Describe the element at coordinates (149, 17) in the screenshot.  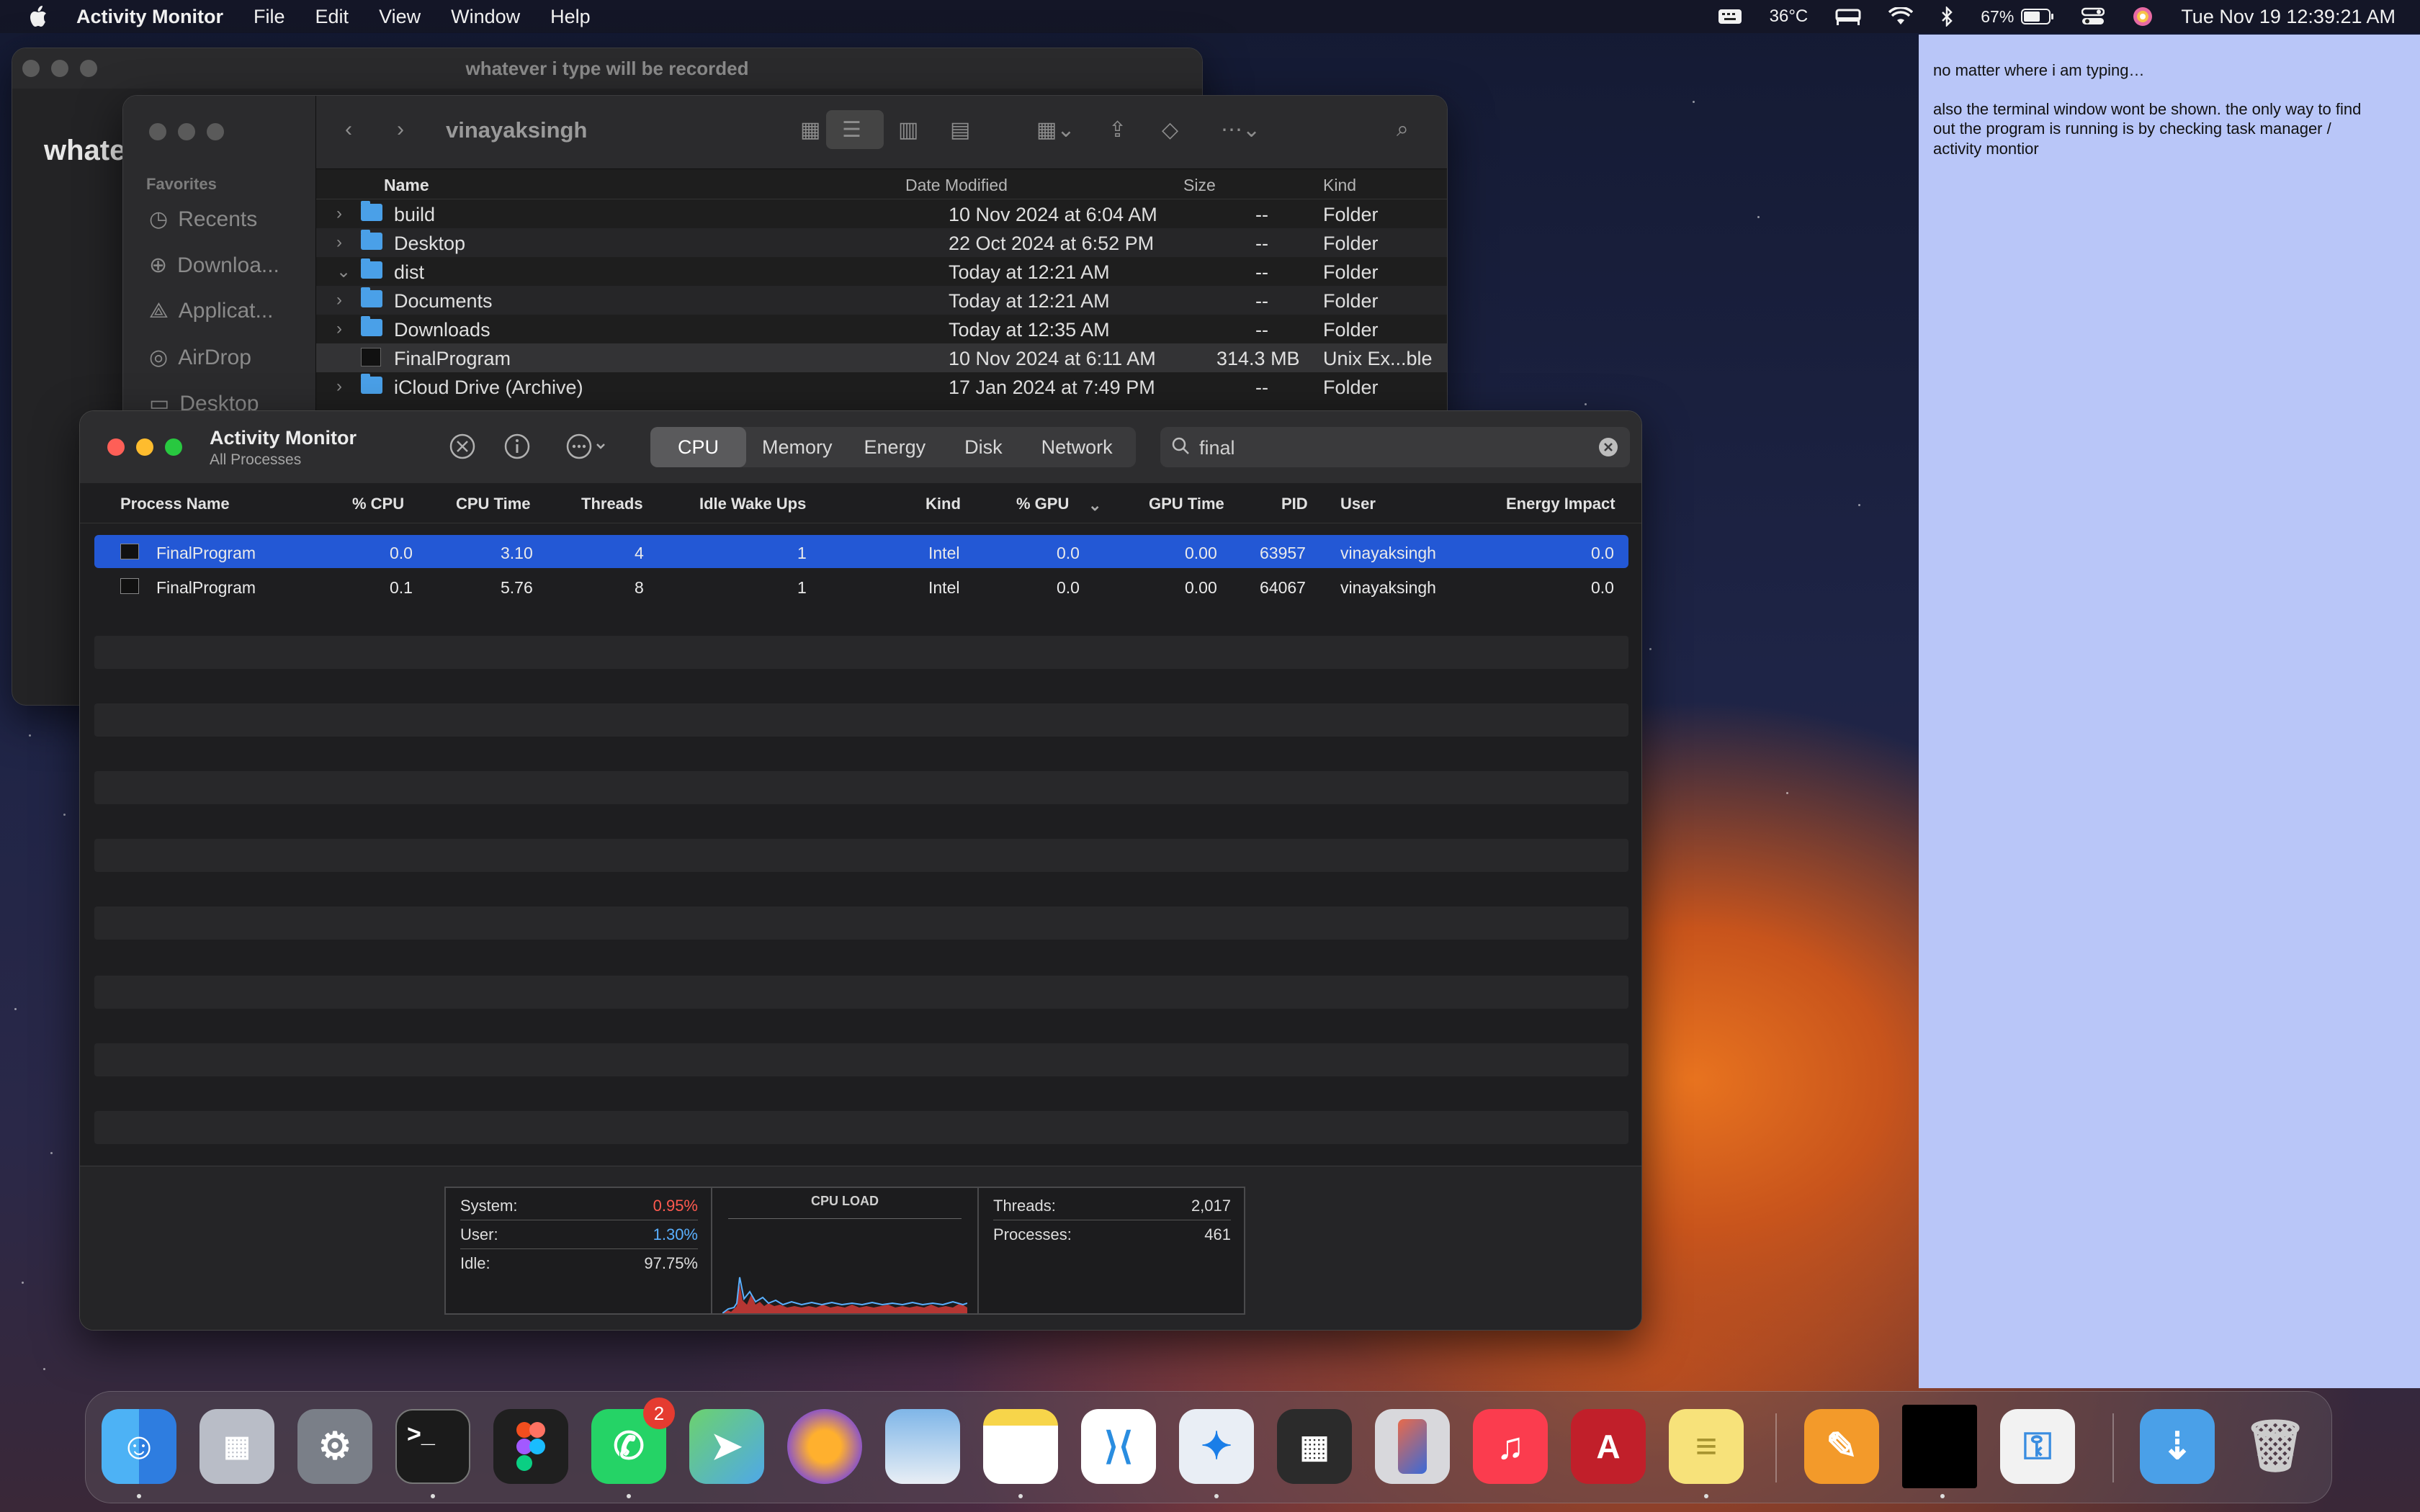
I see `menu-app-name: Activity Monitor` at that location.